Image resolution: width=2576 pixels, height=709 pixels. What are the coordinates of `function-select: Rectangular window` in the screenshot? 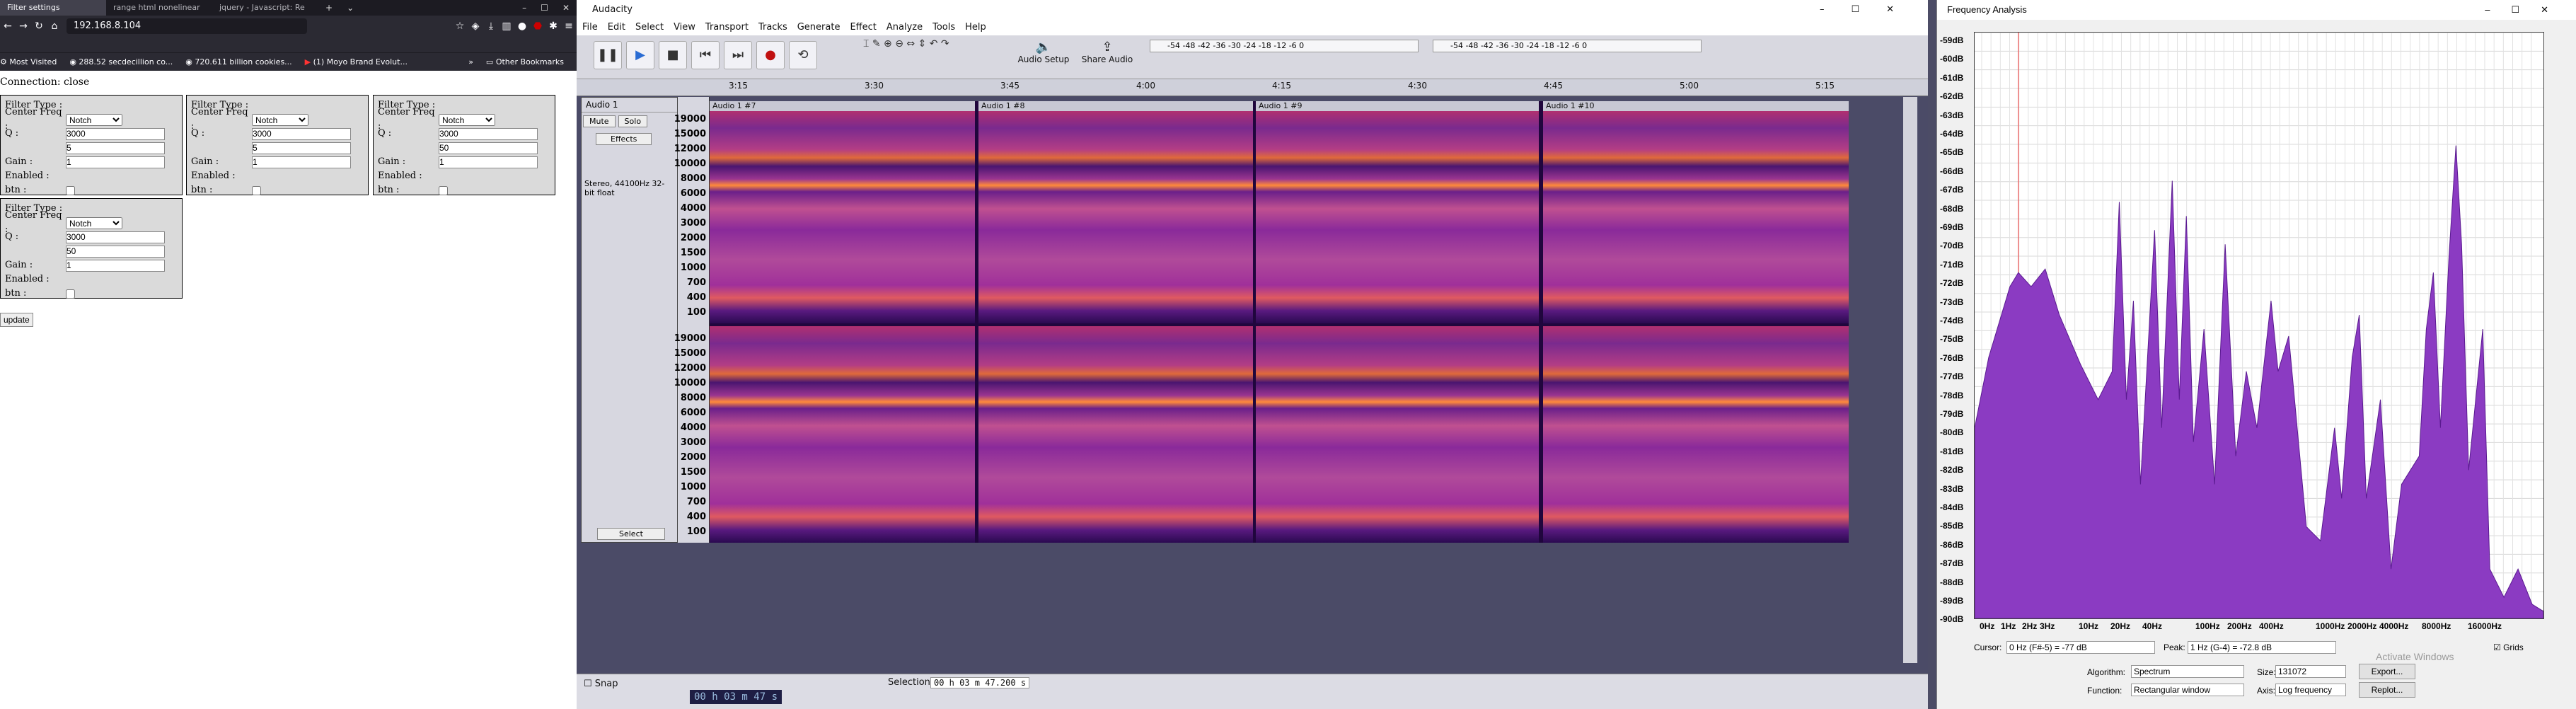 It's located at (2187, 690).